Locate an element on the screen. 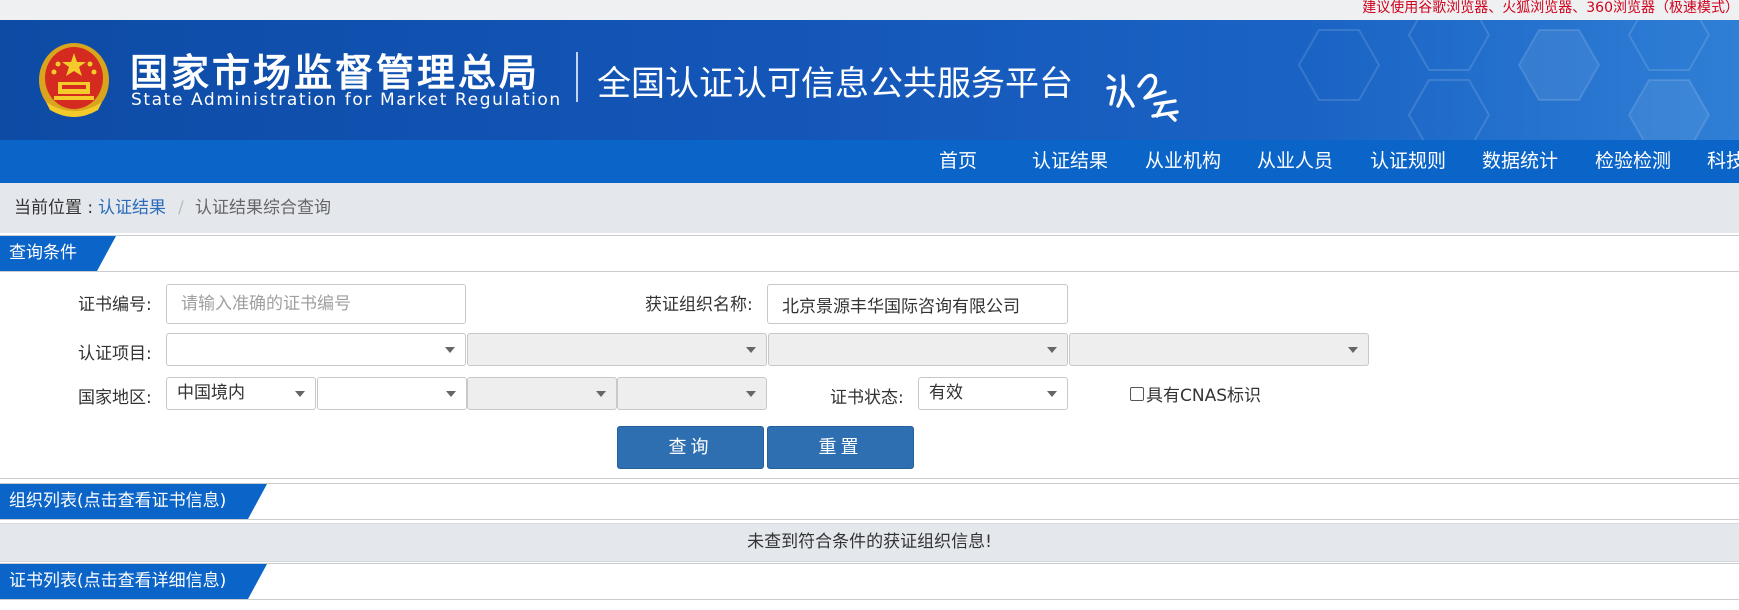 The height and width of the screenshot is (610, 1739). top-strip: 建议使用谷歌浏览器、火狐浏览器、360浏览器（极速模式） is located at coordinates (869, 10).